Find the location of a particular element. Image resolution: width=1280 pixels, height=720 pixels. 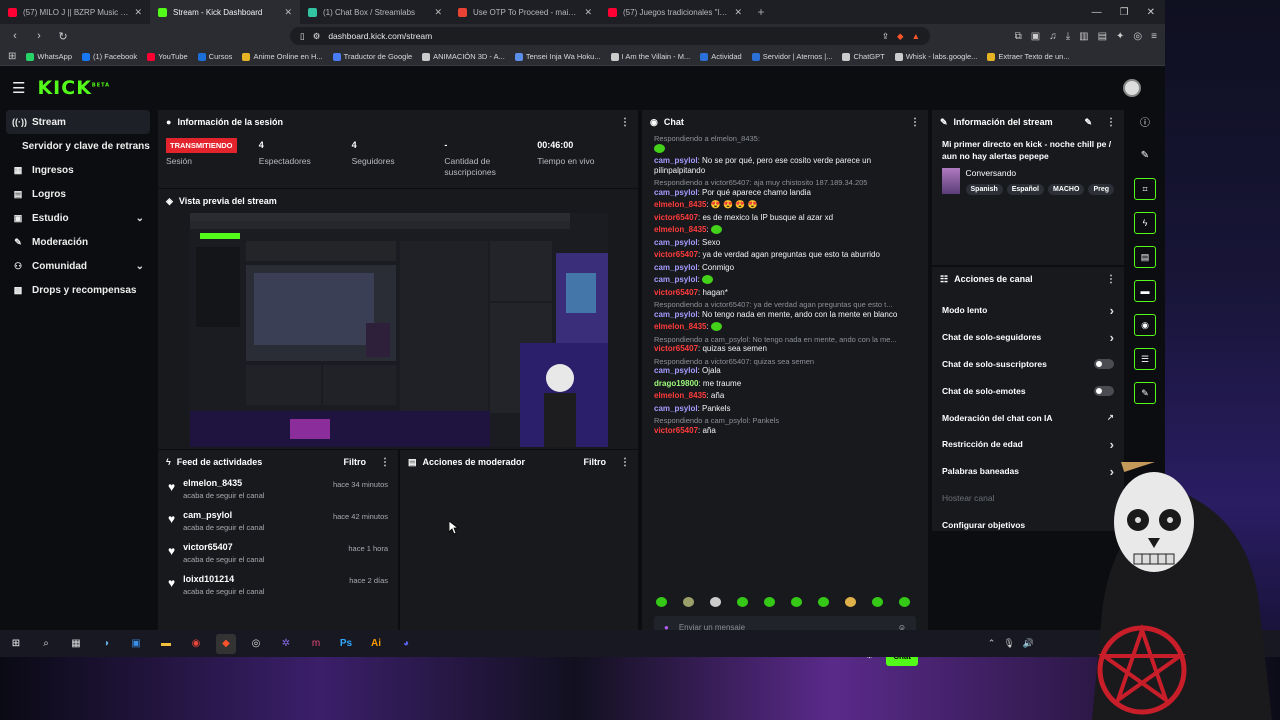

illustrator-icon: Ai is located at coordinates (376, 644).